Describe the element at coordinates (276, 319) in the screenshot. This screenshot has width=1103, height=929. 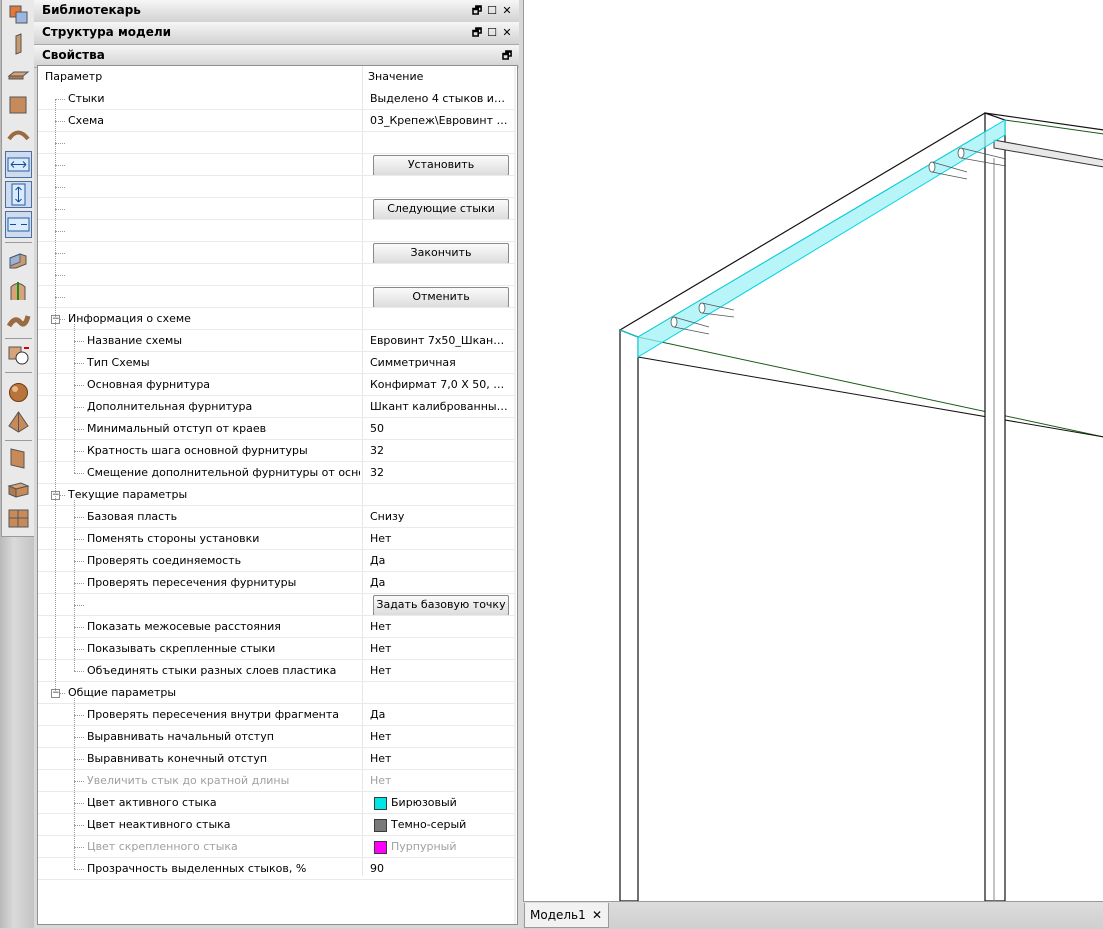
I see `group-row: Информация о схеме −` at that location.